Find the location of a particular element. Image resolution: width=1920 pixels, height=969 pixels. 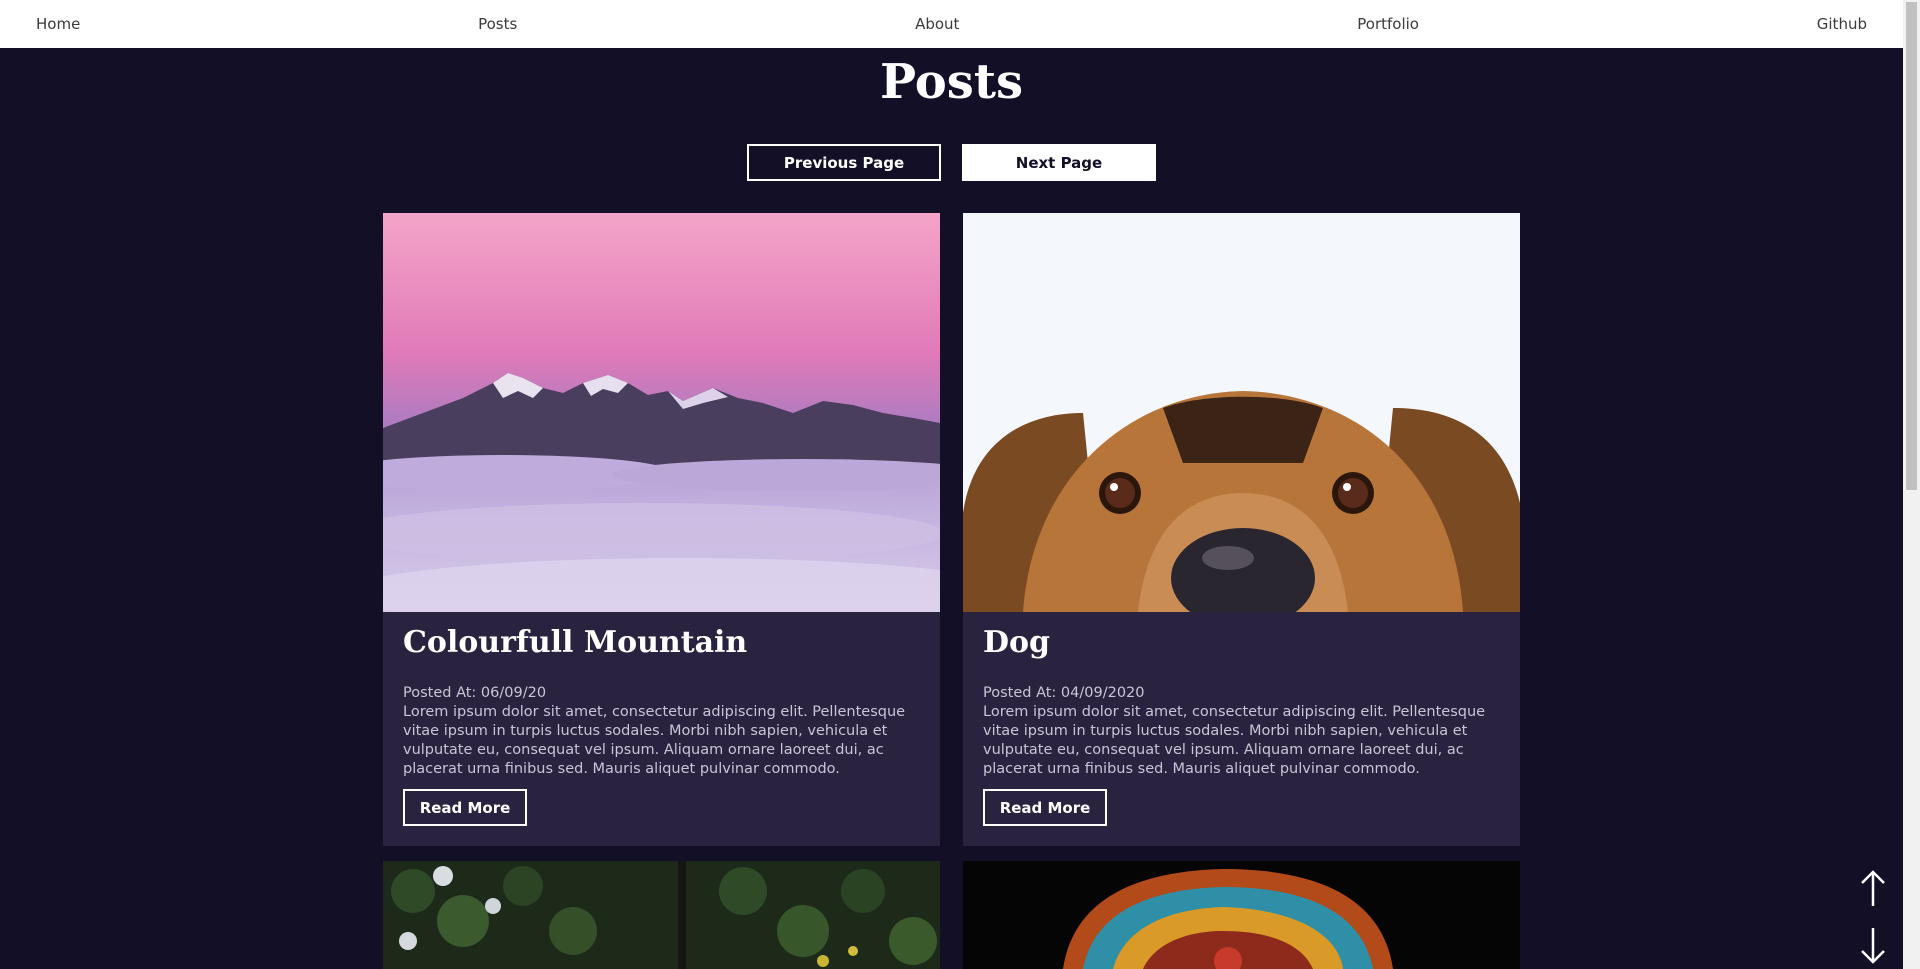

nav-about: About is located at coordinates (937, 24).